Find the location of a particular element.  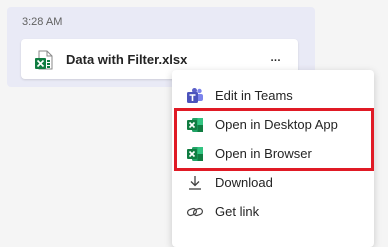

download-icon is located at coordinates (195, 183).